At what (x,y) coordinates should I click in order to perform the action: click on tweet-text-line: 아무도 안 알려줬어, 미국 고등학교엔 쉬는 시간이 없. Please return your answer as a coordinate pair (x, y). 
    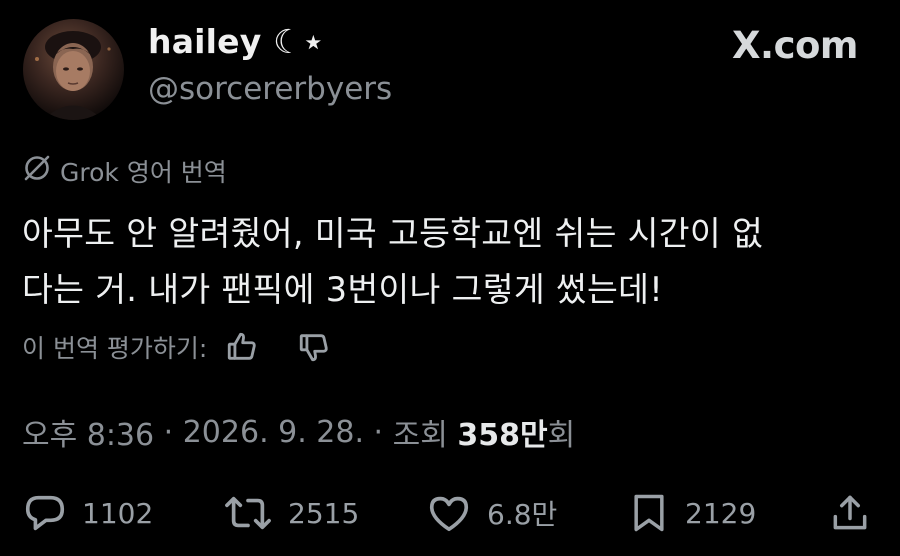
    Looking at the image, I should click on (393, 233).